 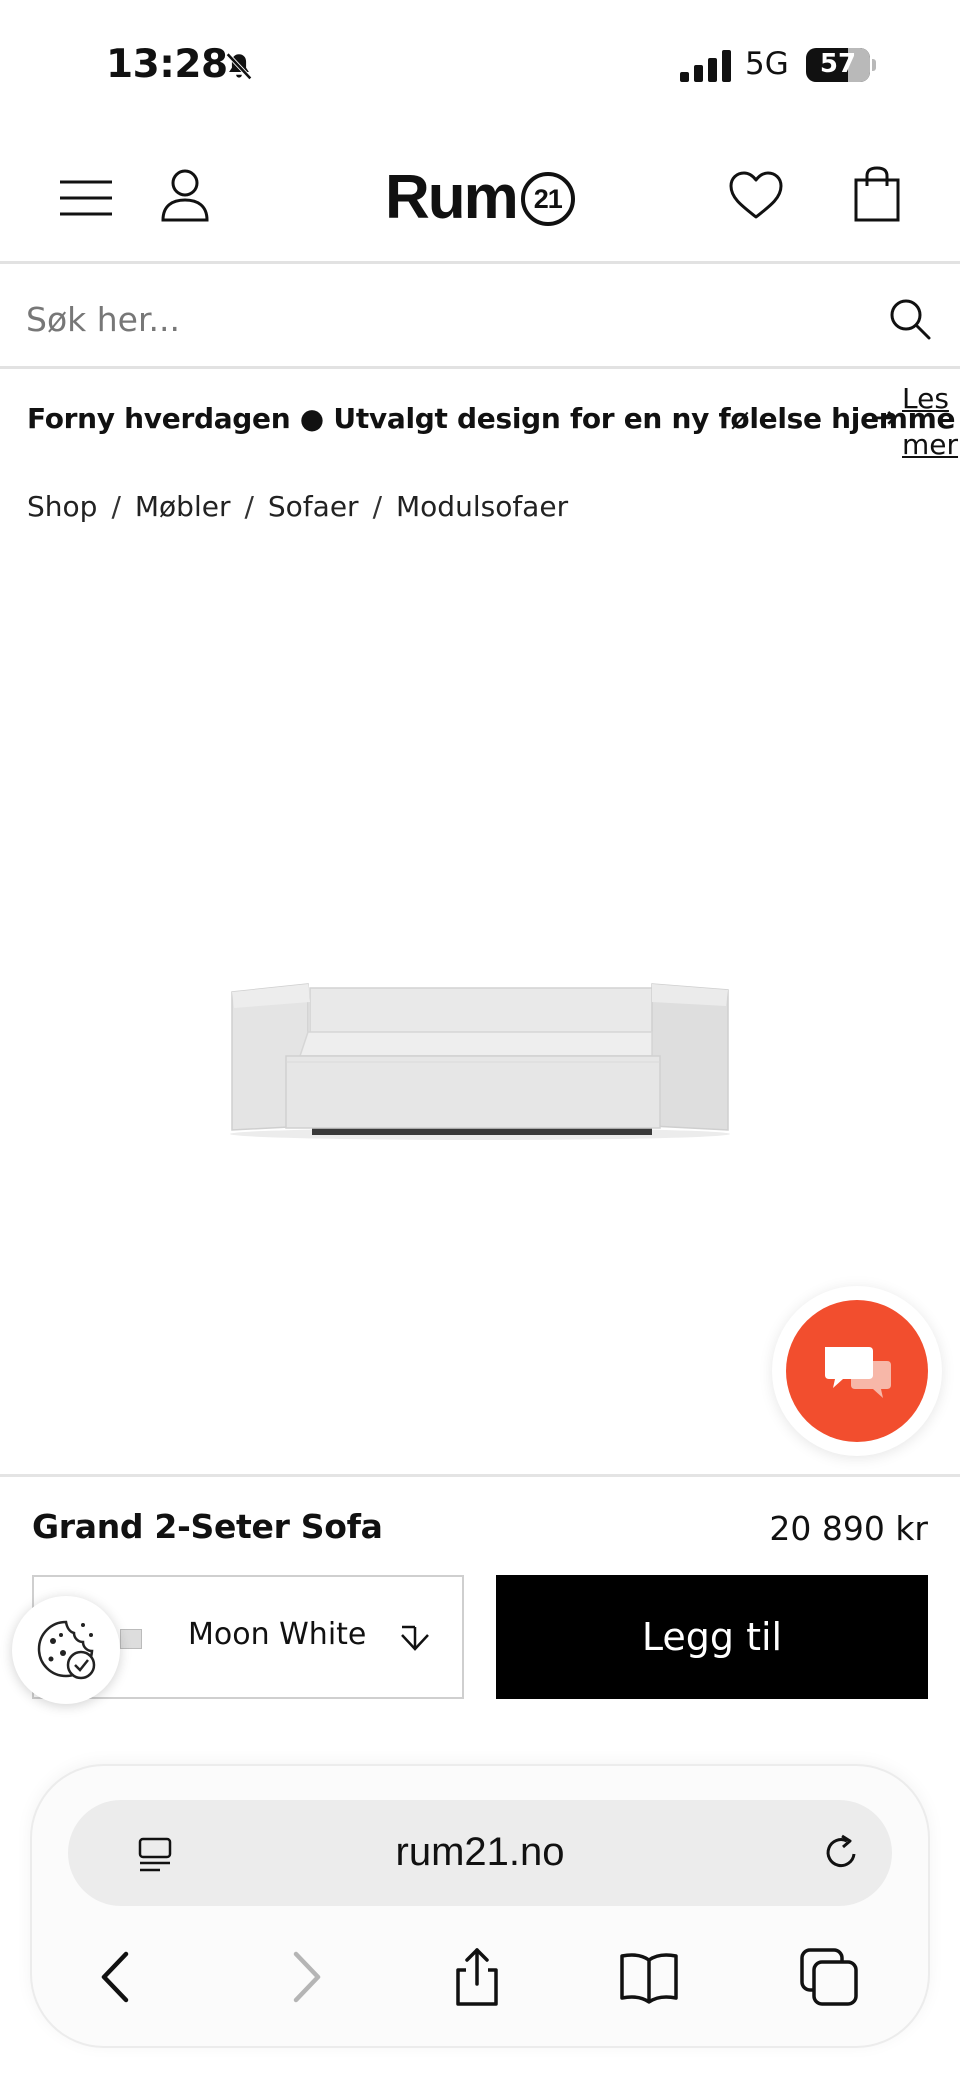 What do you see at coordinates (480, 1060) in the screenshot?
I see `product-image` at bounding box center [480, 1060].